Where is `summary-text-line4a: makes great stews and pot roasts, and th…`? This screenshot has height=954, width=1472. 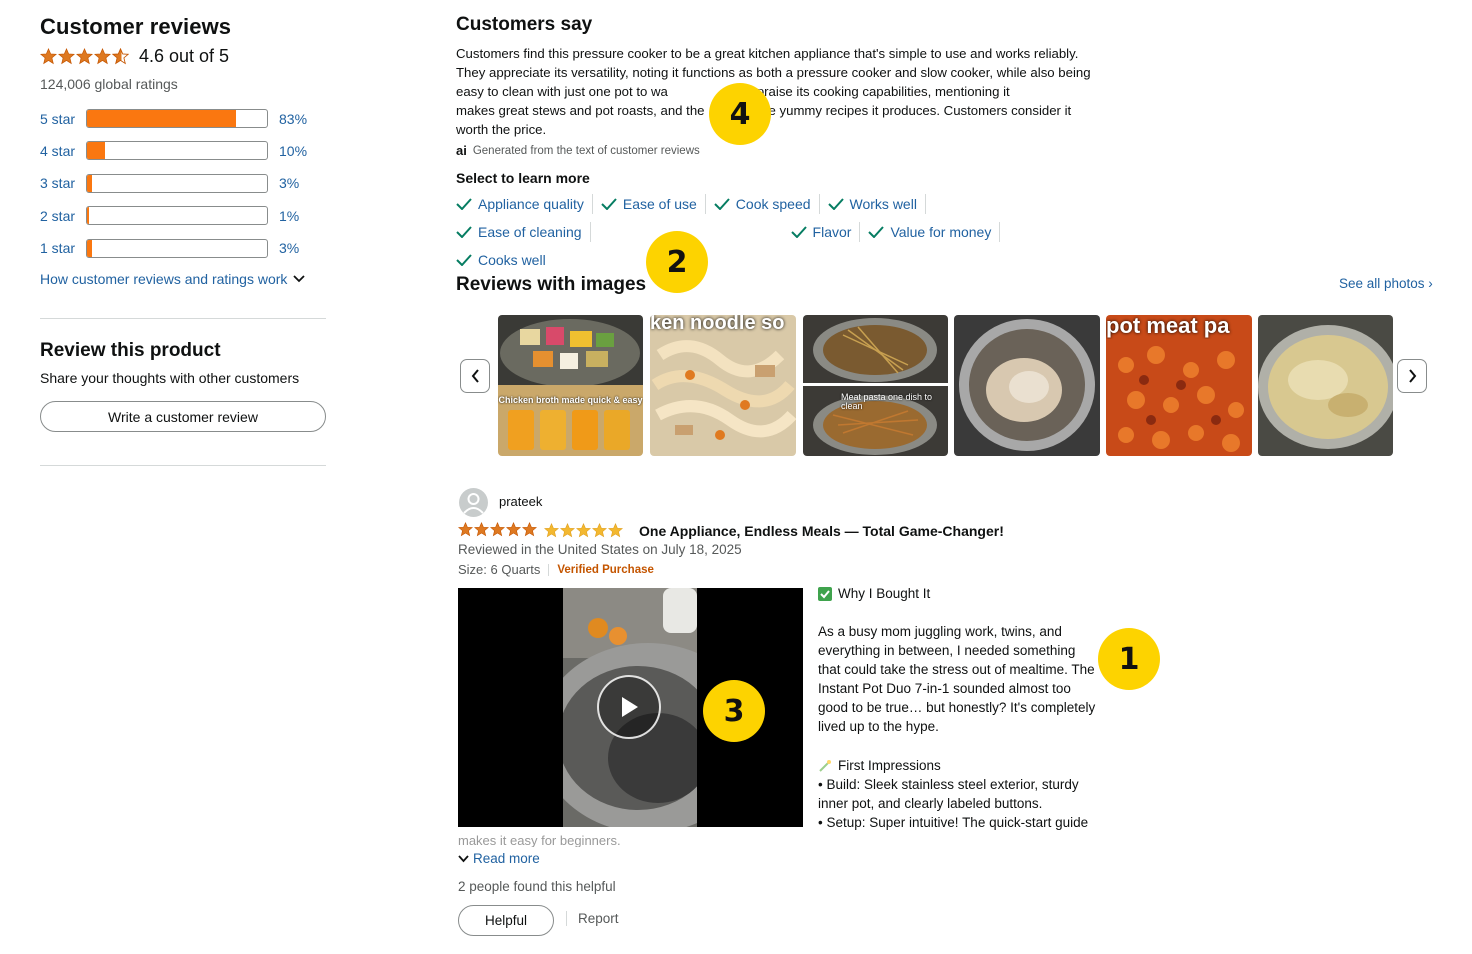
summary-text-line4a: makes great stews and pot roasts, and th… is located at coordinates (580, 110).